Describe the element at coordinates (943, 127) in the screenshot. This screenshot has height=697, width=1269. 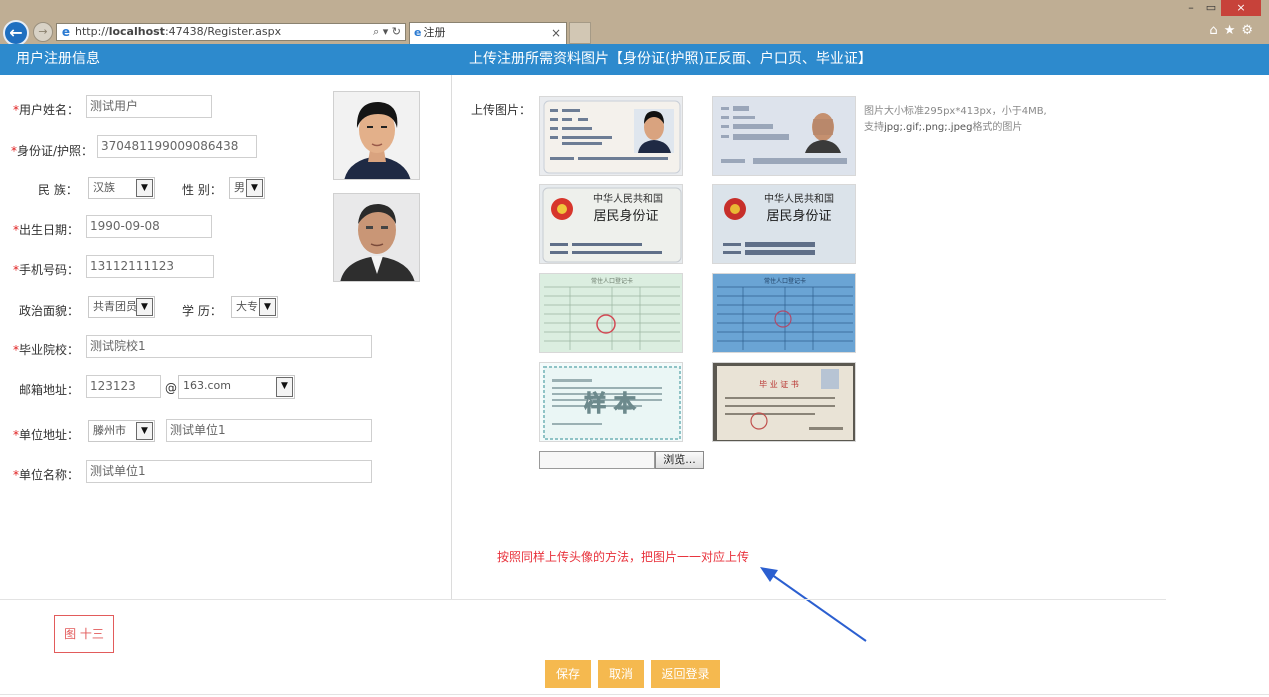
I see `upload-hint-formats: 支持jpg;.gif;.png;.jpeg格式的图片` at that location.